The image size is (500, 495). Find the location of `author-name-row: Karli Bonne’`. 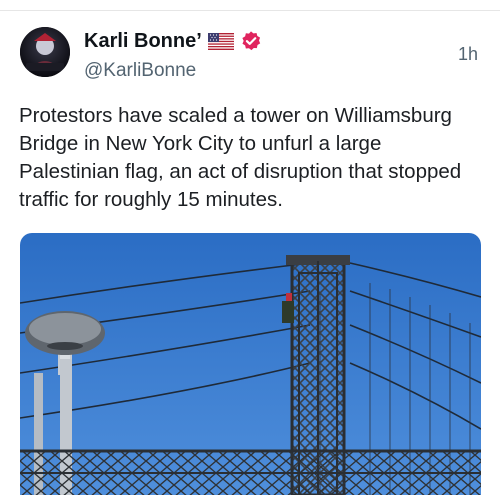

author-name-row: Karli Bonne’ is located at coordinates (173, 41).